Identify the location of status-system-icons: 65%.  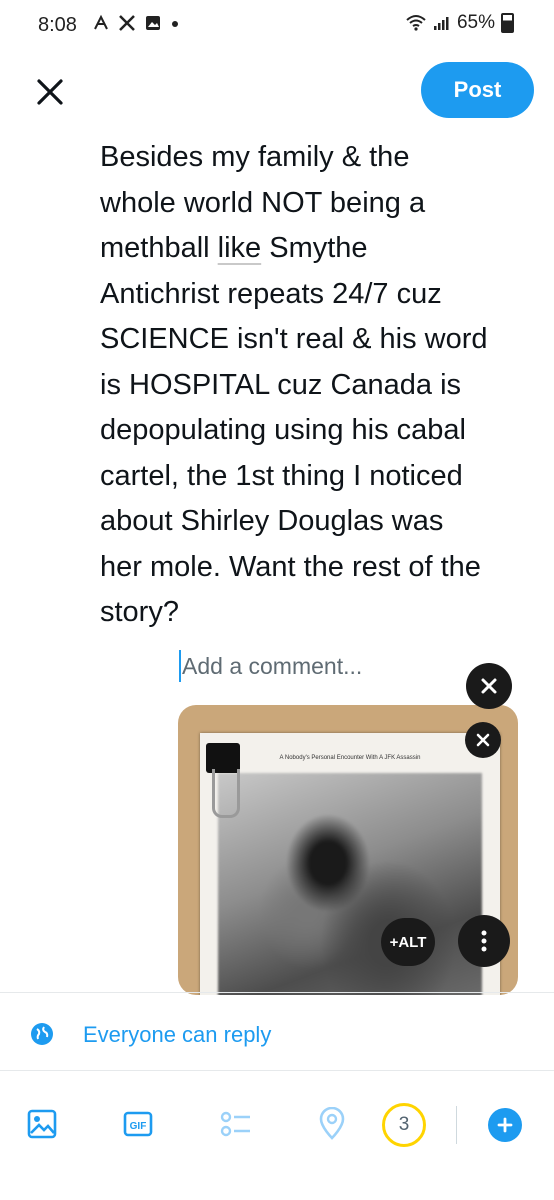
(459, 23).